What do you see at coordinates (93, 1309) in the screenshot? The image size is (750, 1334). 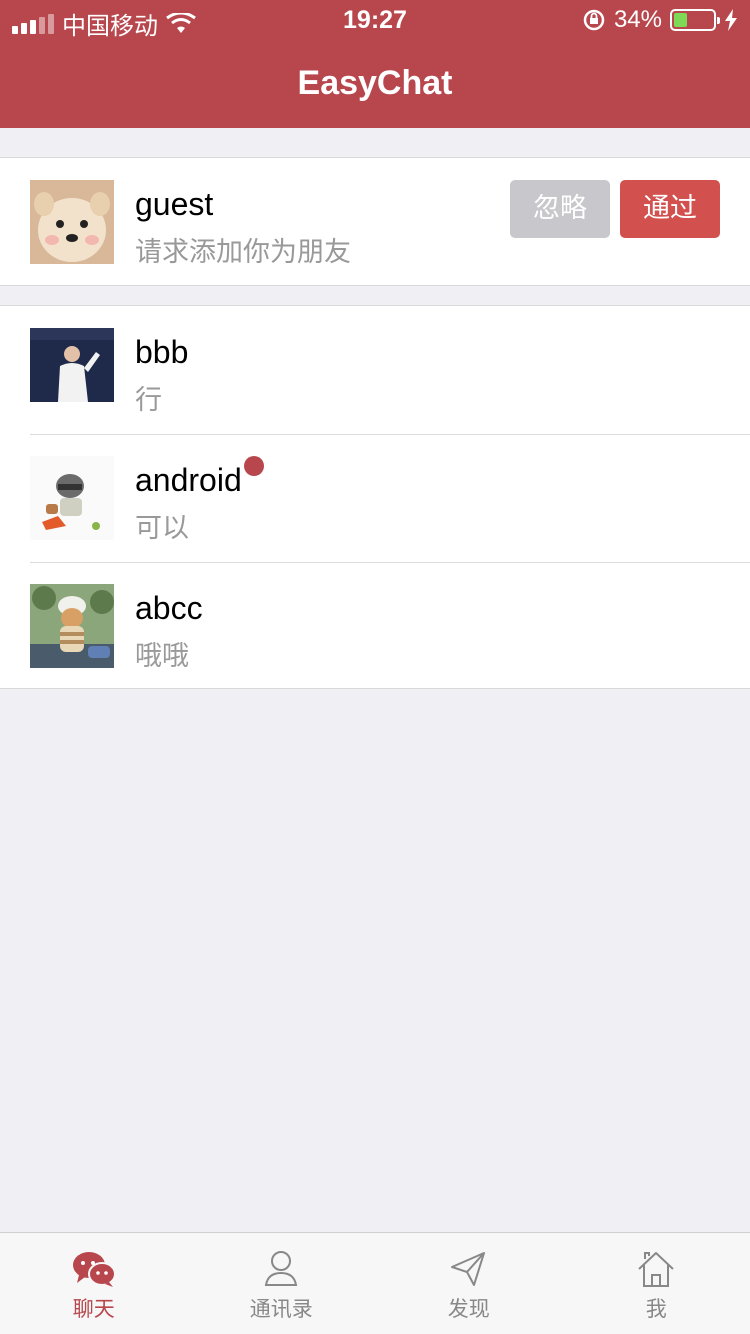 I see `tab-label: 聊天` at bounding box center [93, 1309].